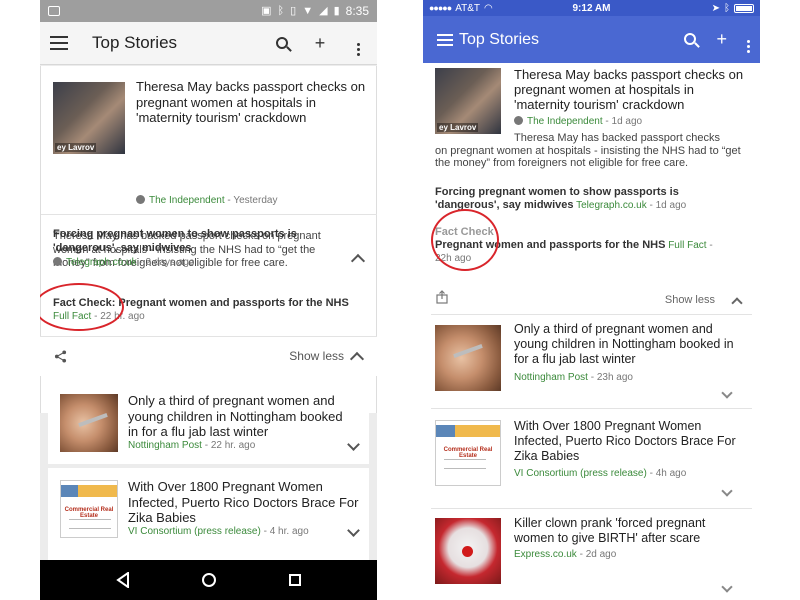 The image size is (800, 600). What do you see at coordinates (308, 10) in the screenshot?
I see `wifi-icon: ▼` at bounding box center [308, 10].